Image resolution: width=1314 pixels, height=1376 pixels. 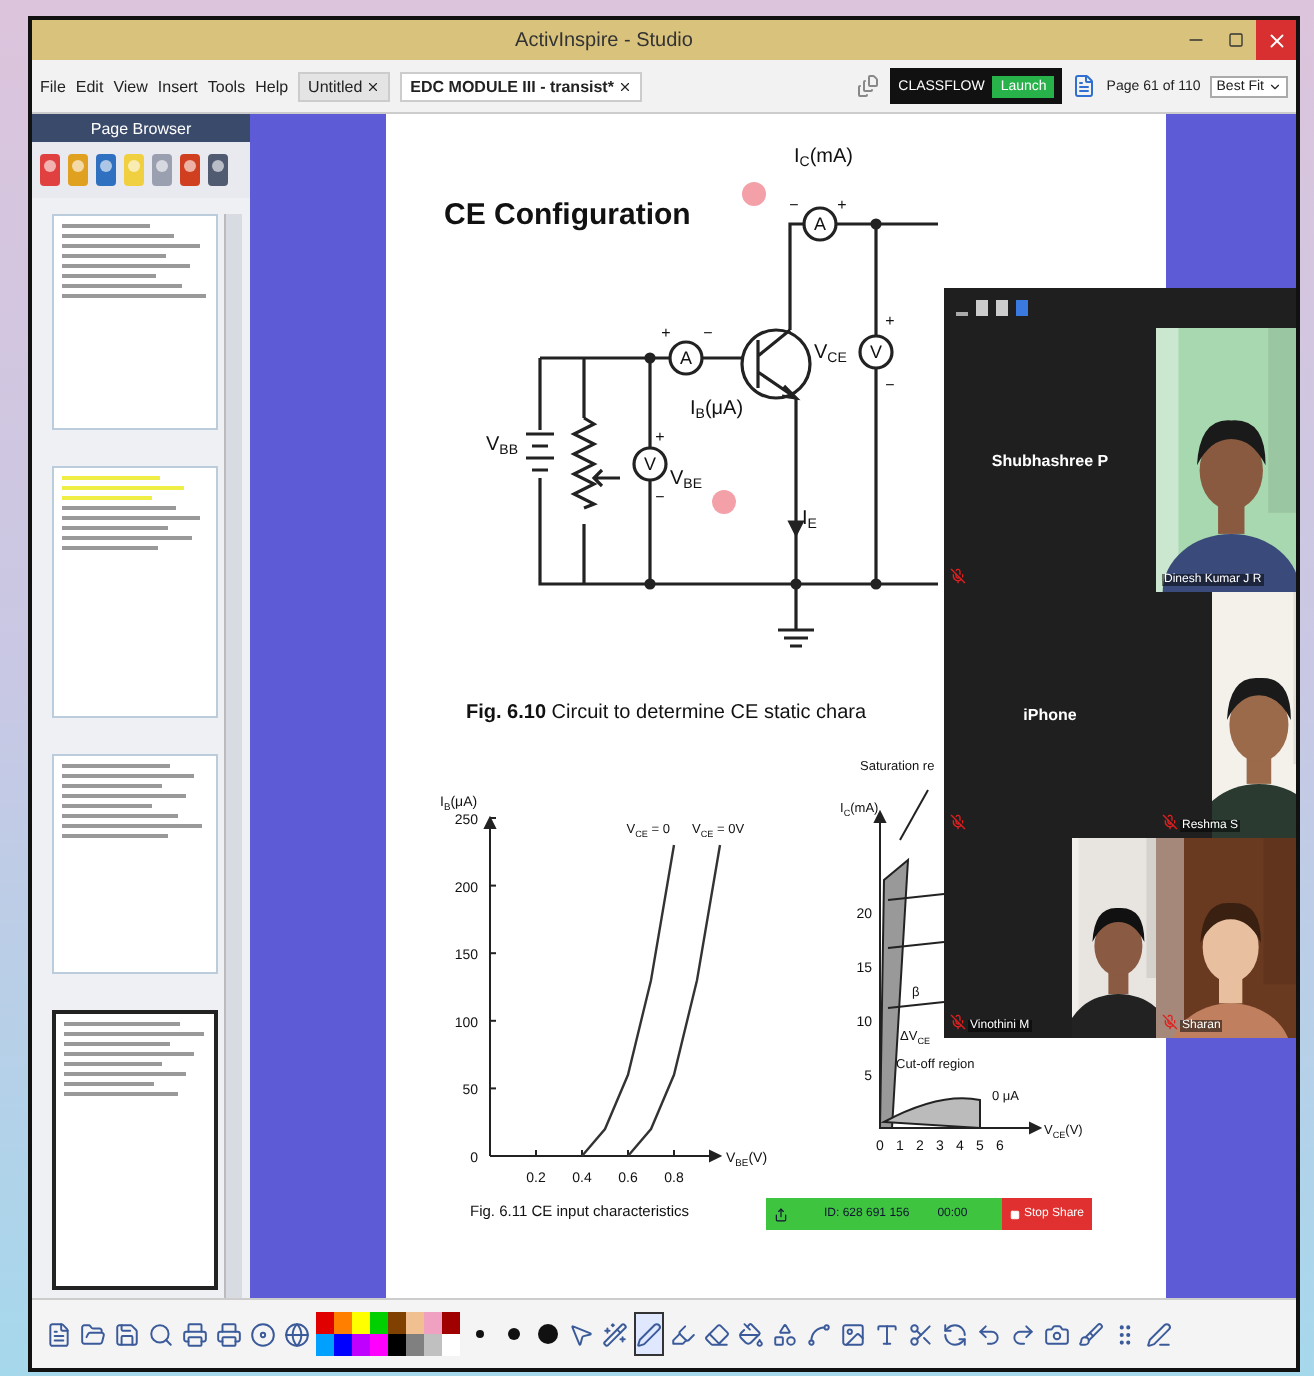 I want to click on page-thumbnail, so click(x=135, y=1150).